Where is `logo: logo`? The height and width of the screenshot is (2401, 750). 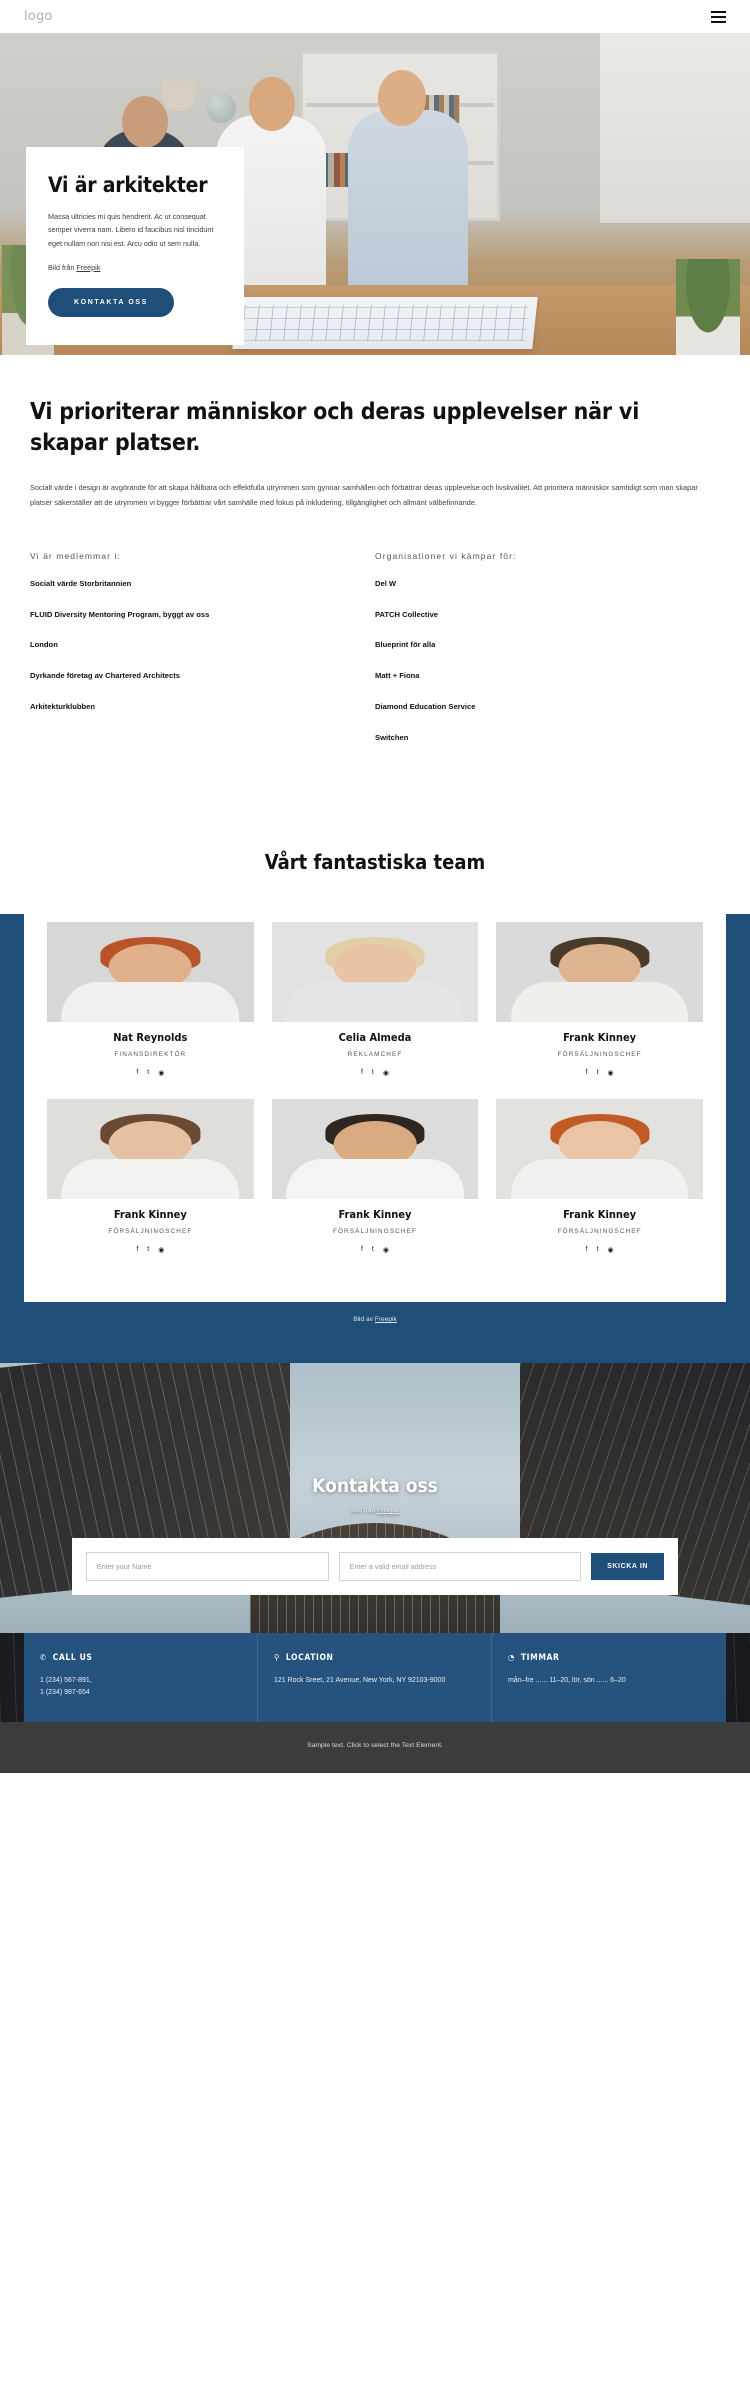 logo: logo is located at coordinates (38, 16).